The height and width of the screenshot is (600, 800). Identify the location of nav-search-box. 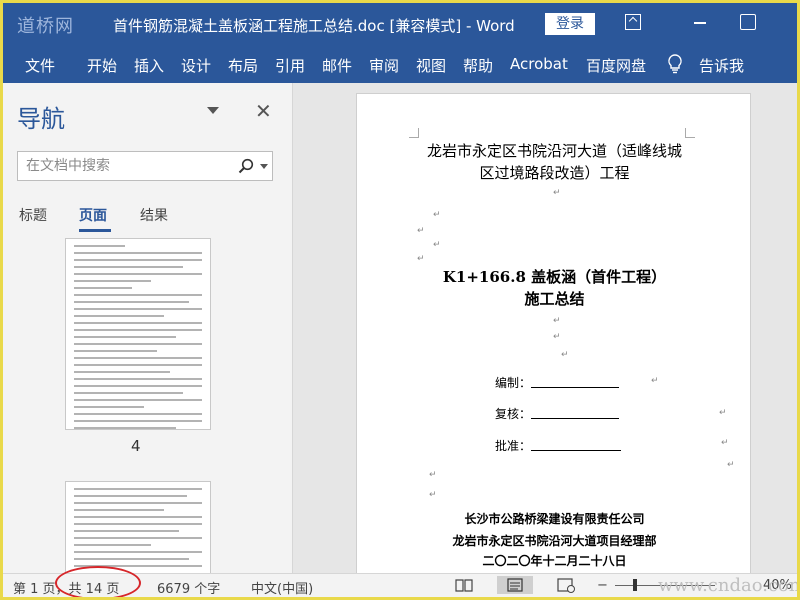
(145, 166).